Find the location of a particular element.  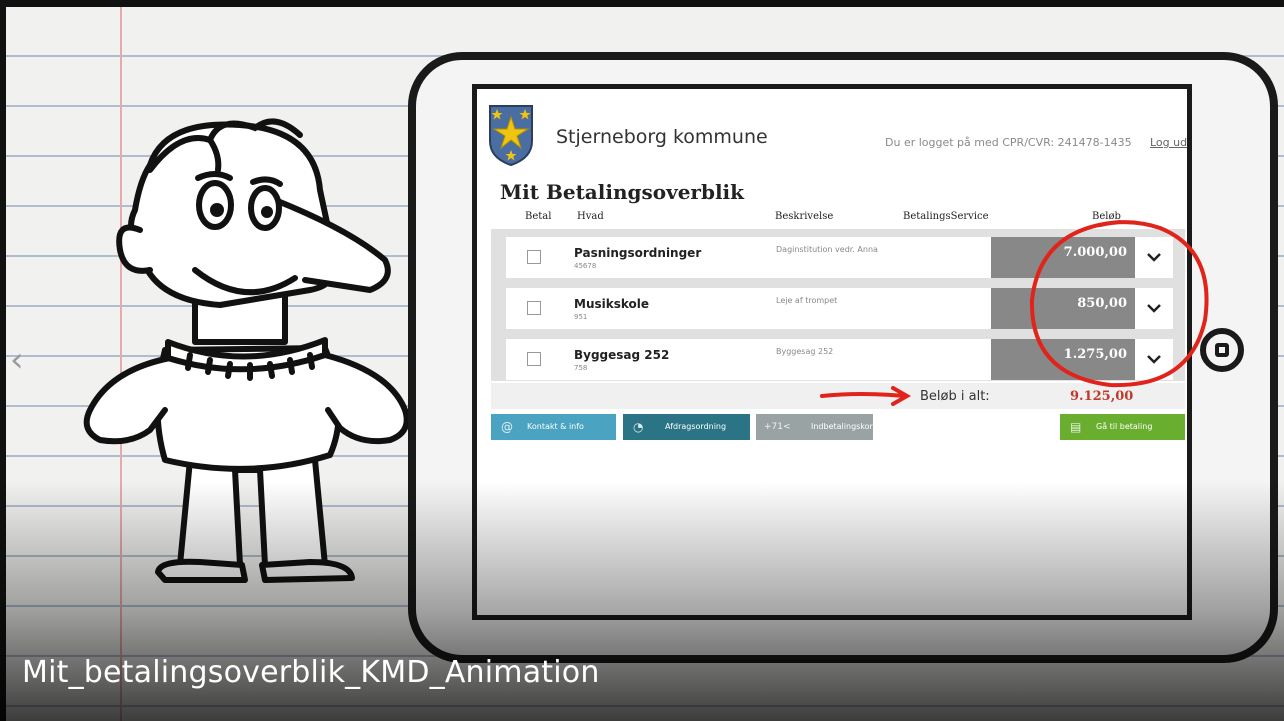

red-arrow-annotation is located at coordinates (863, 395).